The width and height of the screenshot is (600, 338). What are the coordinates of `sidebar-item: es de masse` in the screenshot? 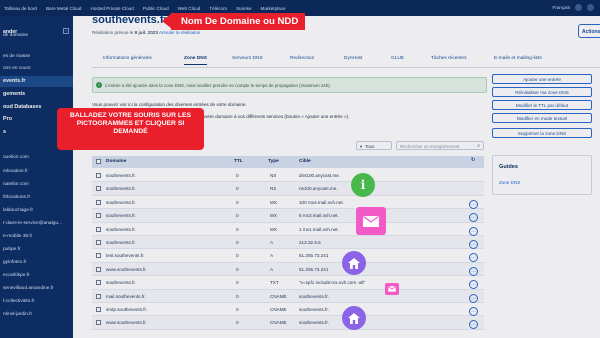 It's located at (36, 56).